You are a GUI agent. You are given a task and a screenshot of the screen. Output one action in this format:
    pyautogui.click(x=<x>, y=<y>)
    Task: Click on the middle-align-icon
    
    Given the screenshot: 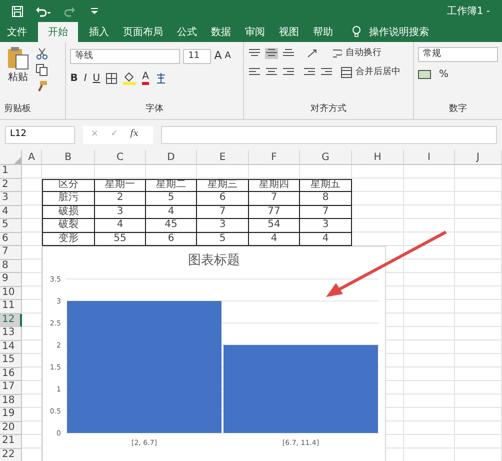 What is the action you would take?
    pyautogui.click(x=271, y=54)
    